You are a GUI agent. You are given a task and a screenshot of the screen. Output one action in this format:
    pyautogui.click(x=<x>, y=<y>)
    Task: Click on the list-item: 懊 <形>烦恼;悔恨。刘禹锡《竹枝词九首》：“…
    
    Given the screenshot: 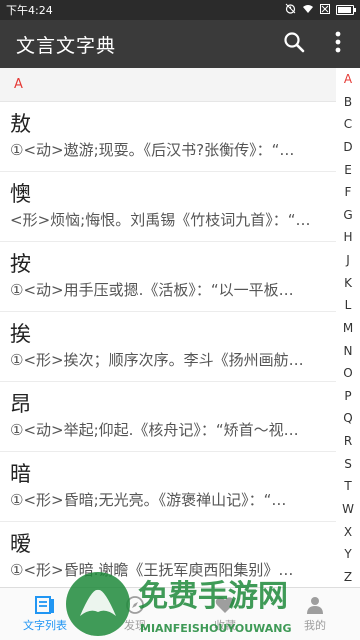 What is the action you would take?
    pyautogui.click(x=168, y=207)
    